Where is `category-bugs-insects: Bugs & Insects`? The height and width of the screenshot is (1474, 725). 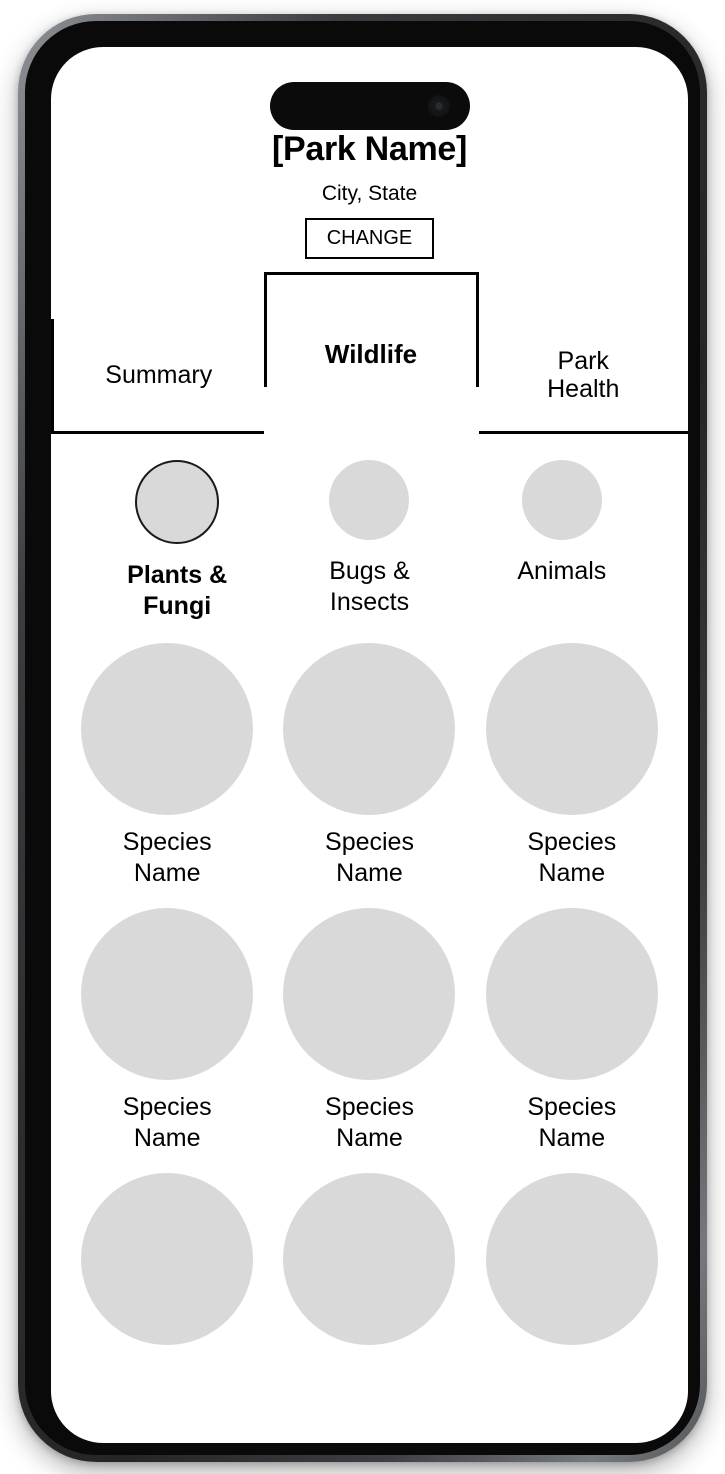 category-bugs-insects: Bugs & Insects is located at coordinates (369, 540).